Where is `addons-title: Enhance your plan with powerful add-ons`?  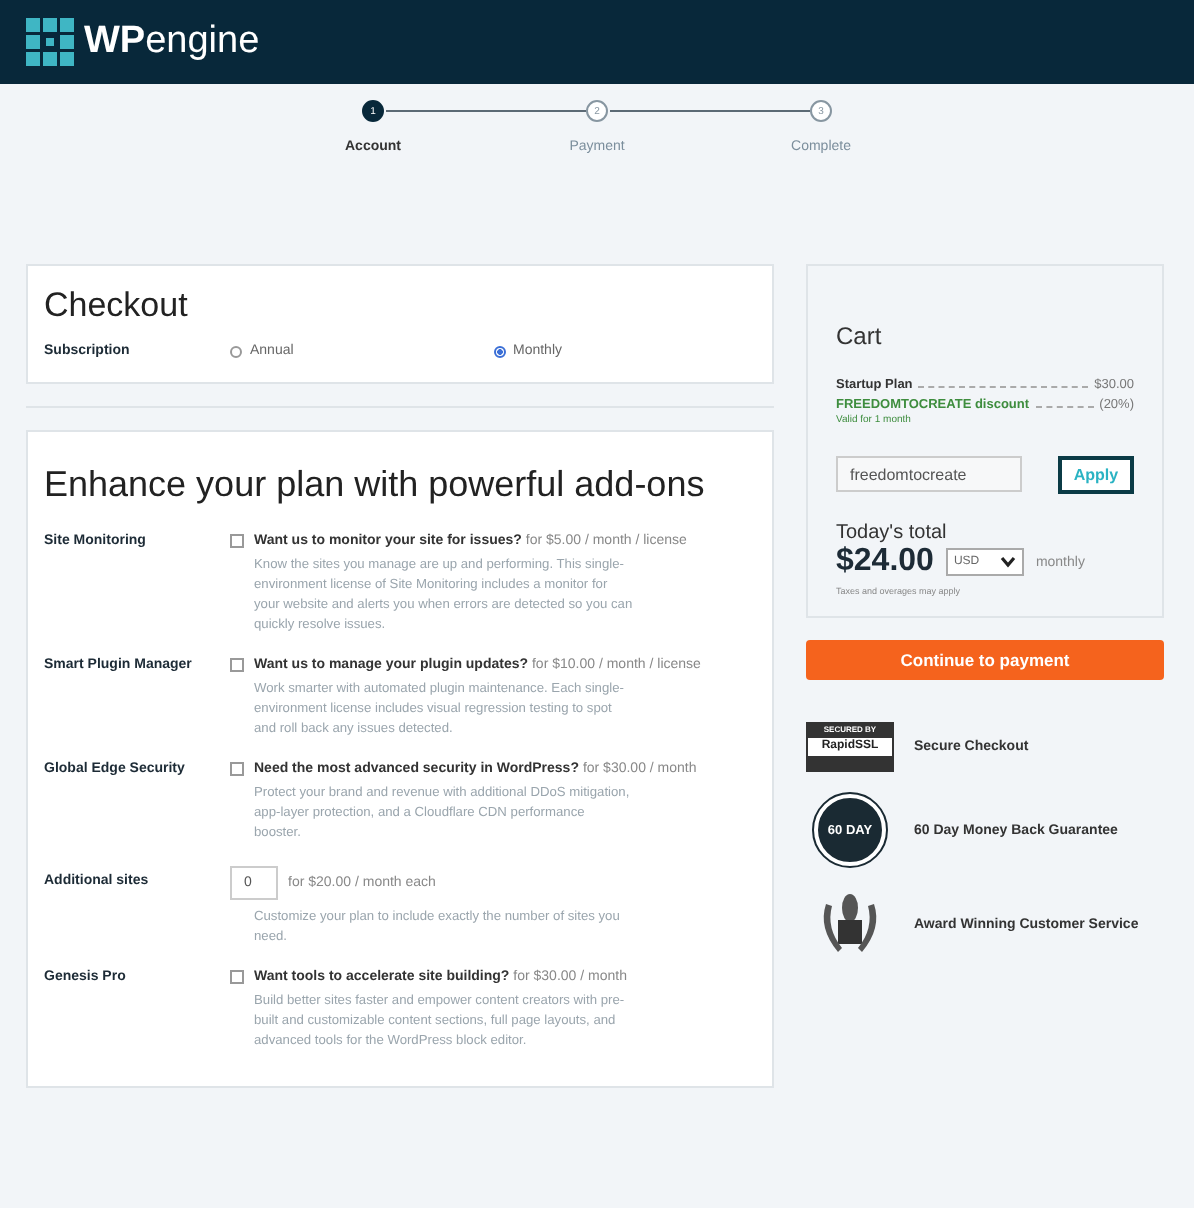 addons-title: Enhance your plan with powerful add-ons is located at coordinates (375, 485).